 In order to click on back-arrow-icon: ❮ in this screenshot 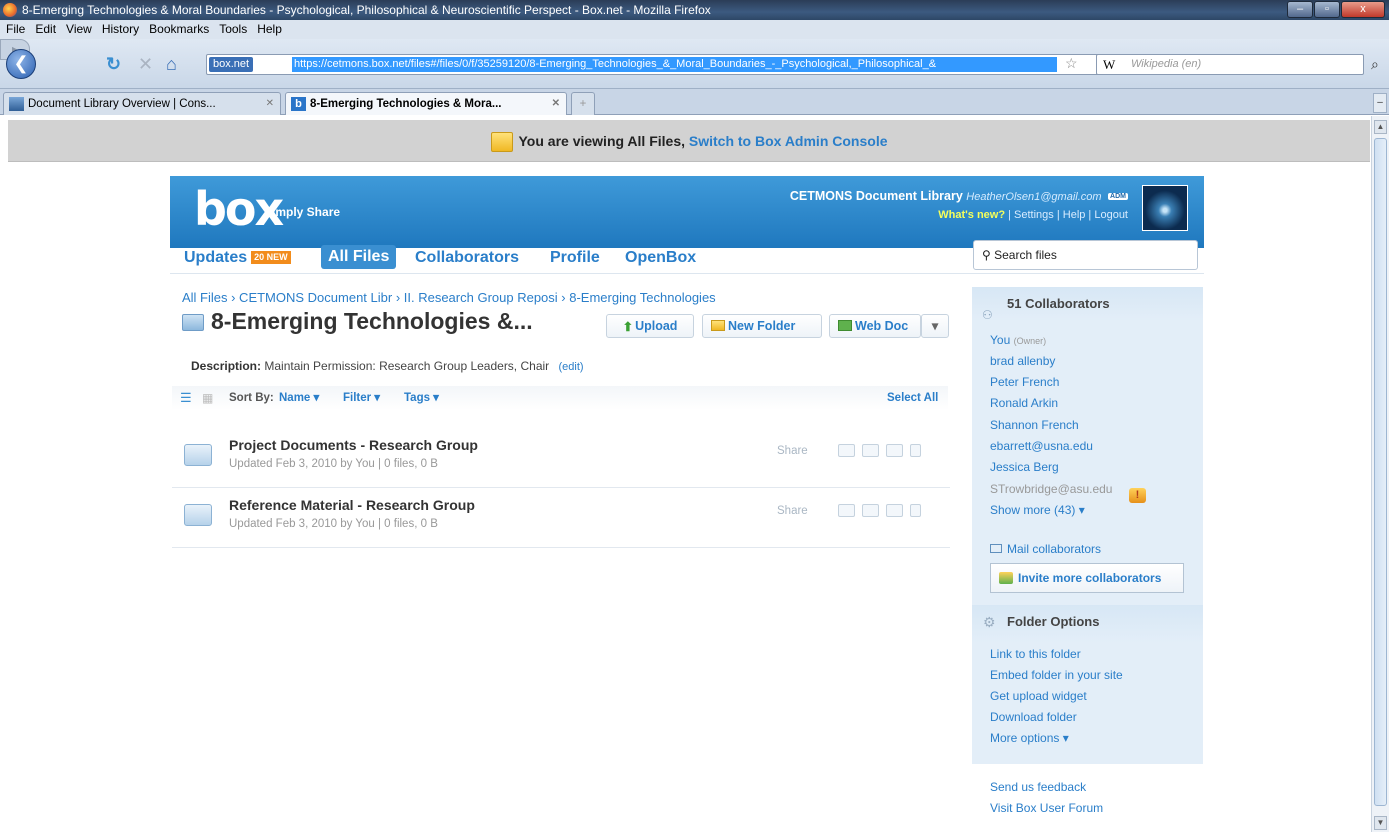, I will do `click(21, 64)`.